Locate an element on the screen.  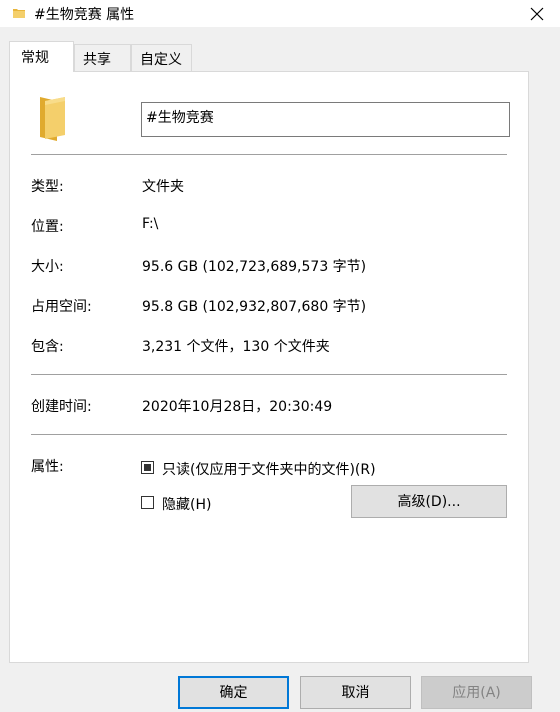
created-value: 2020年10月28日，20:30:49 is located at coordinates (237, 407).